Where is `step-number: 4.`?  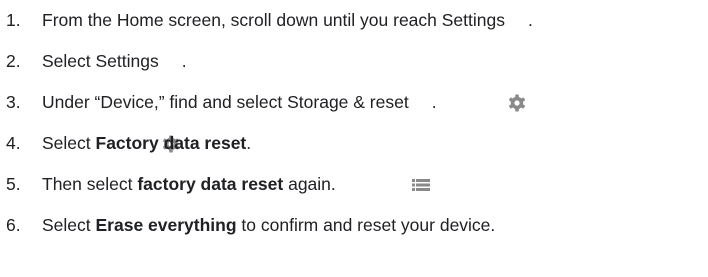
step-number: 4. is located at coordinates (13, 143).